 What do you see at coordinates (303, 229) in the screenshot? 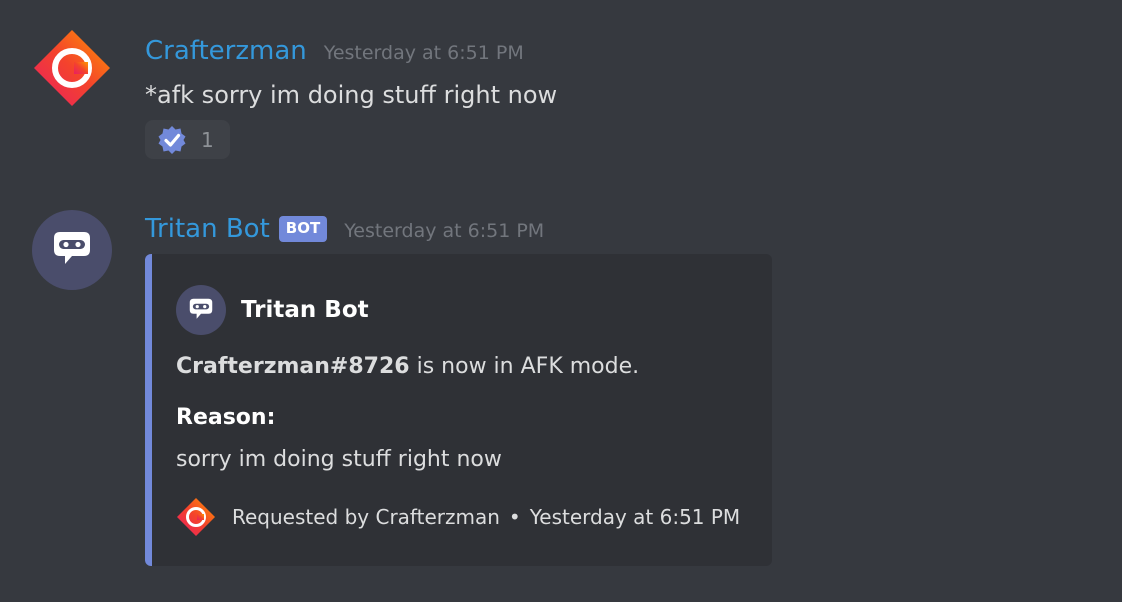
I see `bot-tag: BOT` at bounding box center [303, 229].